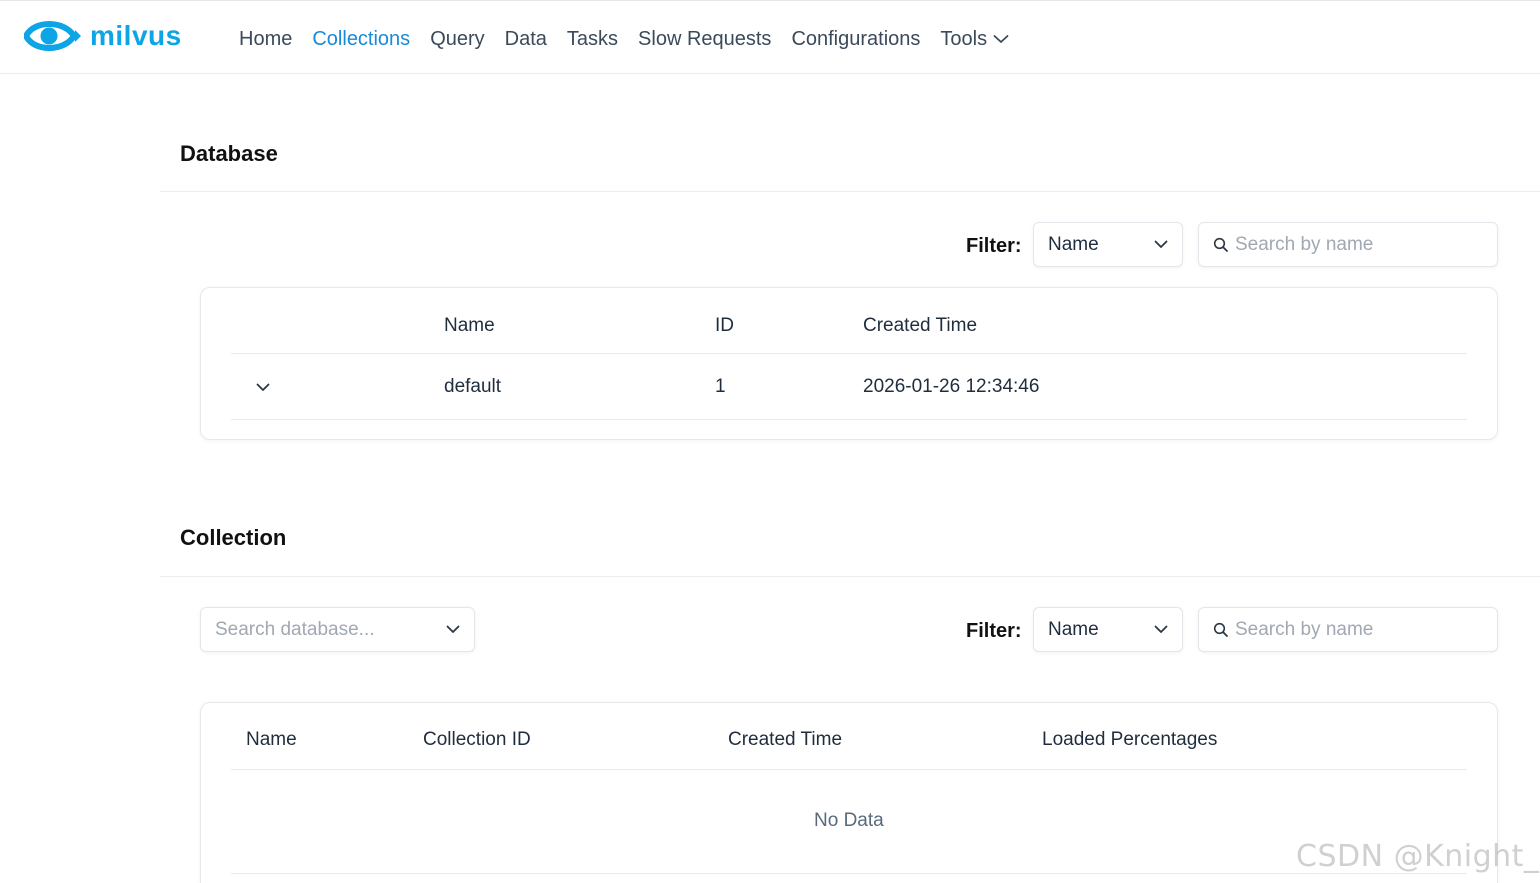  I want to click on watermark-text: CSDN @Knight_AL, so click(1418, 856).